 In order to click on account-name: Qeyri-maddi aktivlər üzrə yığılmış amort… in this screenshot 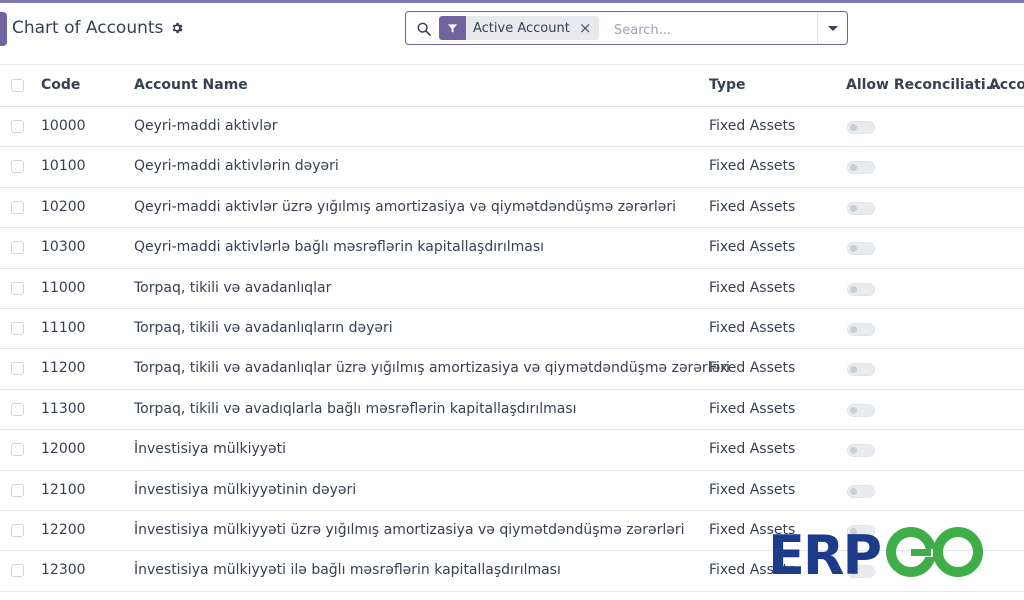, I will do `click(405, 206)`.